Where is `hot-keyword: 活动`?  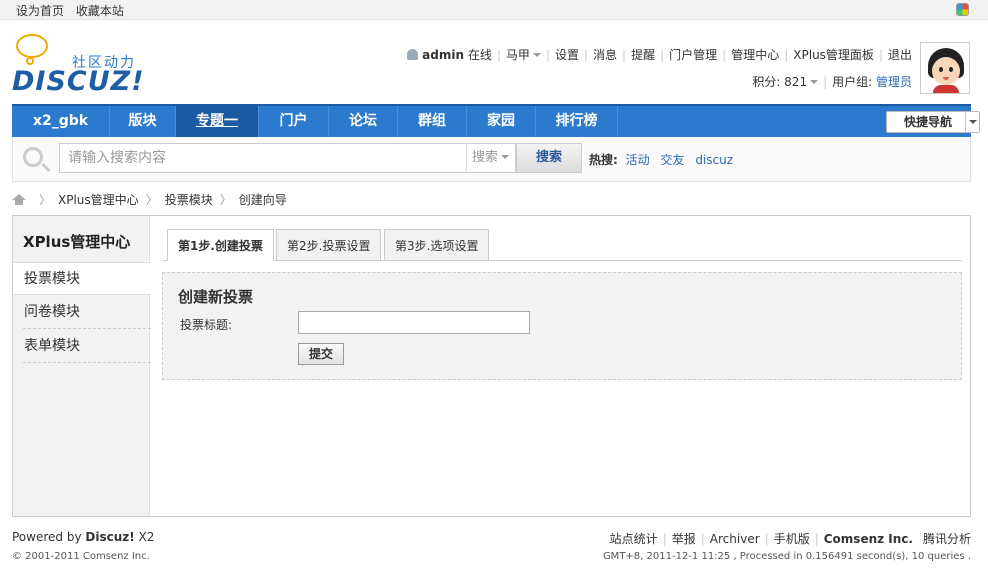 hot-keyword: 活动 is located at coordinates (638, 160).